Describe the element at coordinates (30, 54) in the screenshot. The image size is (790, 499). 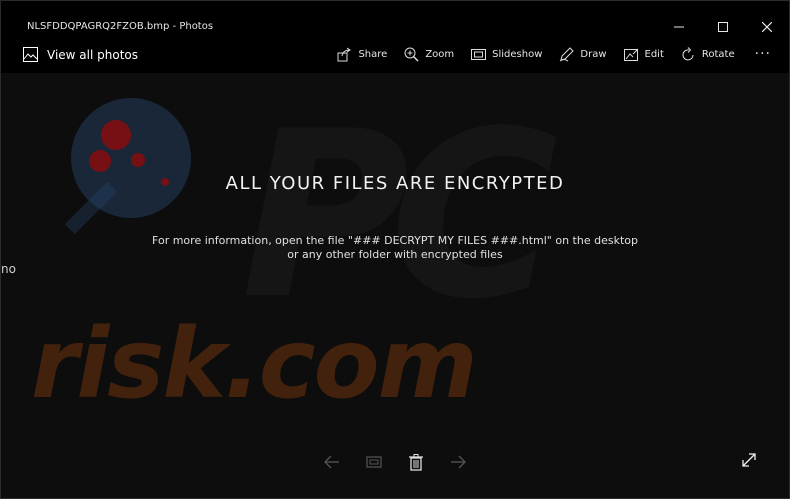
I see `photos-icon` at that location.